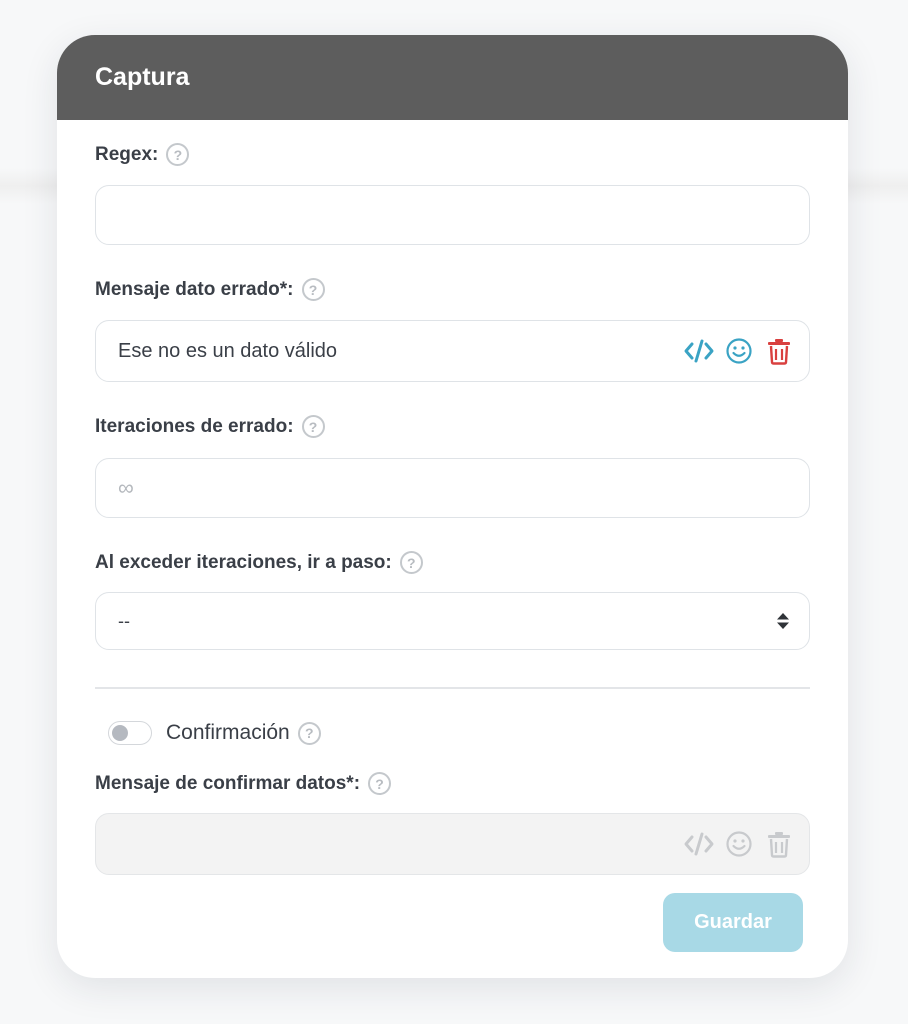 The image size is (908, 1024). Describe the element at coordinates (178, 154) in the screenshot. I see `regex-help-icon: ?` at that location.